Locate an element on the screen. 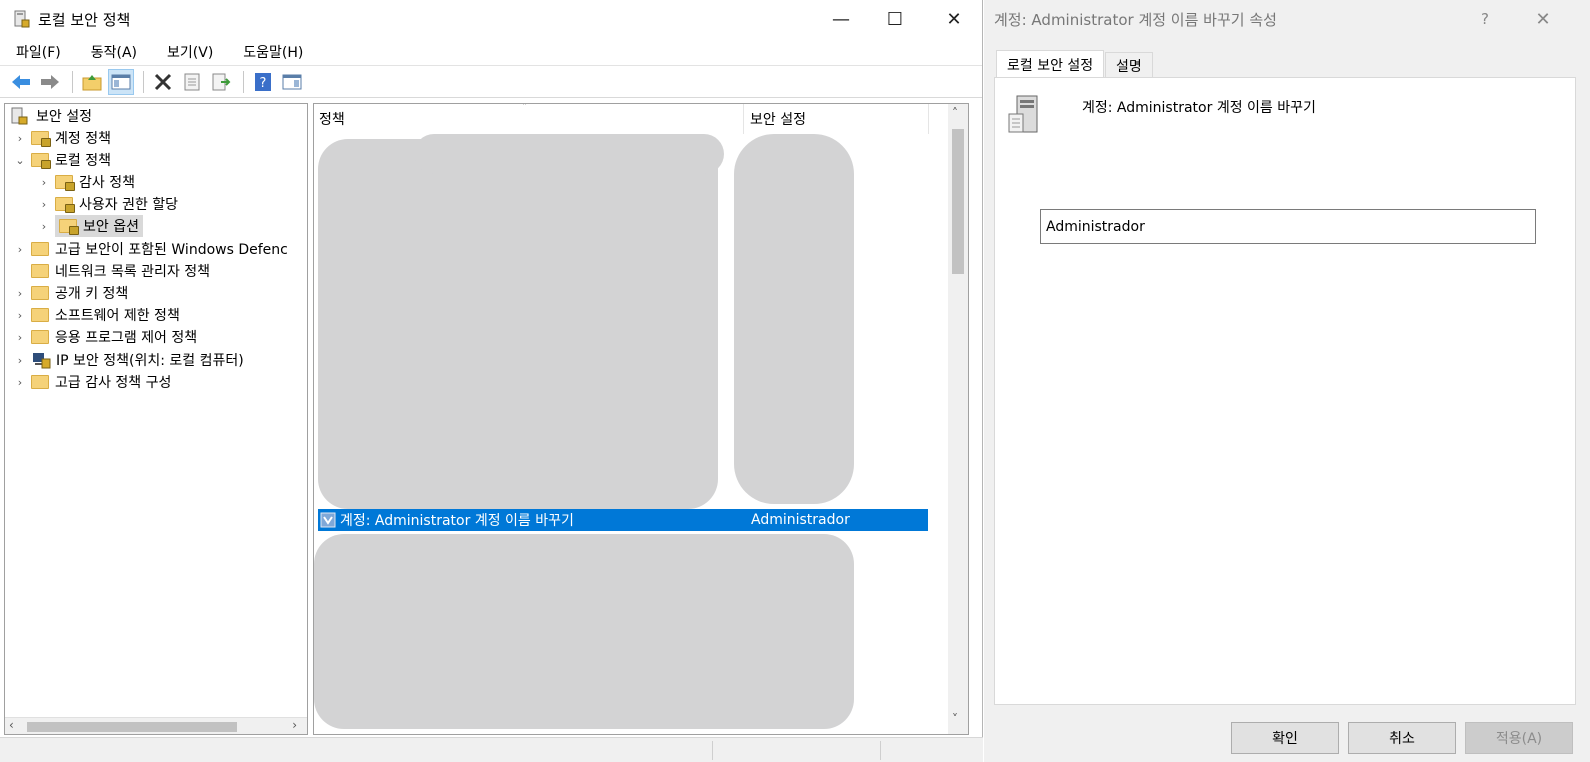 The image size is (1590, 762). forward-button is located at coordinates (50, 82).